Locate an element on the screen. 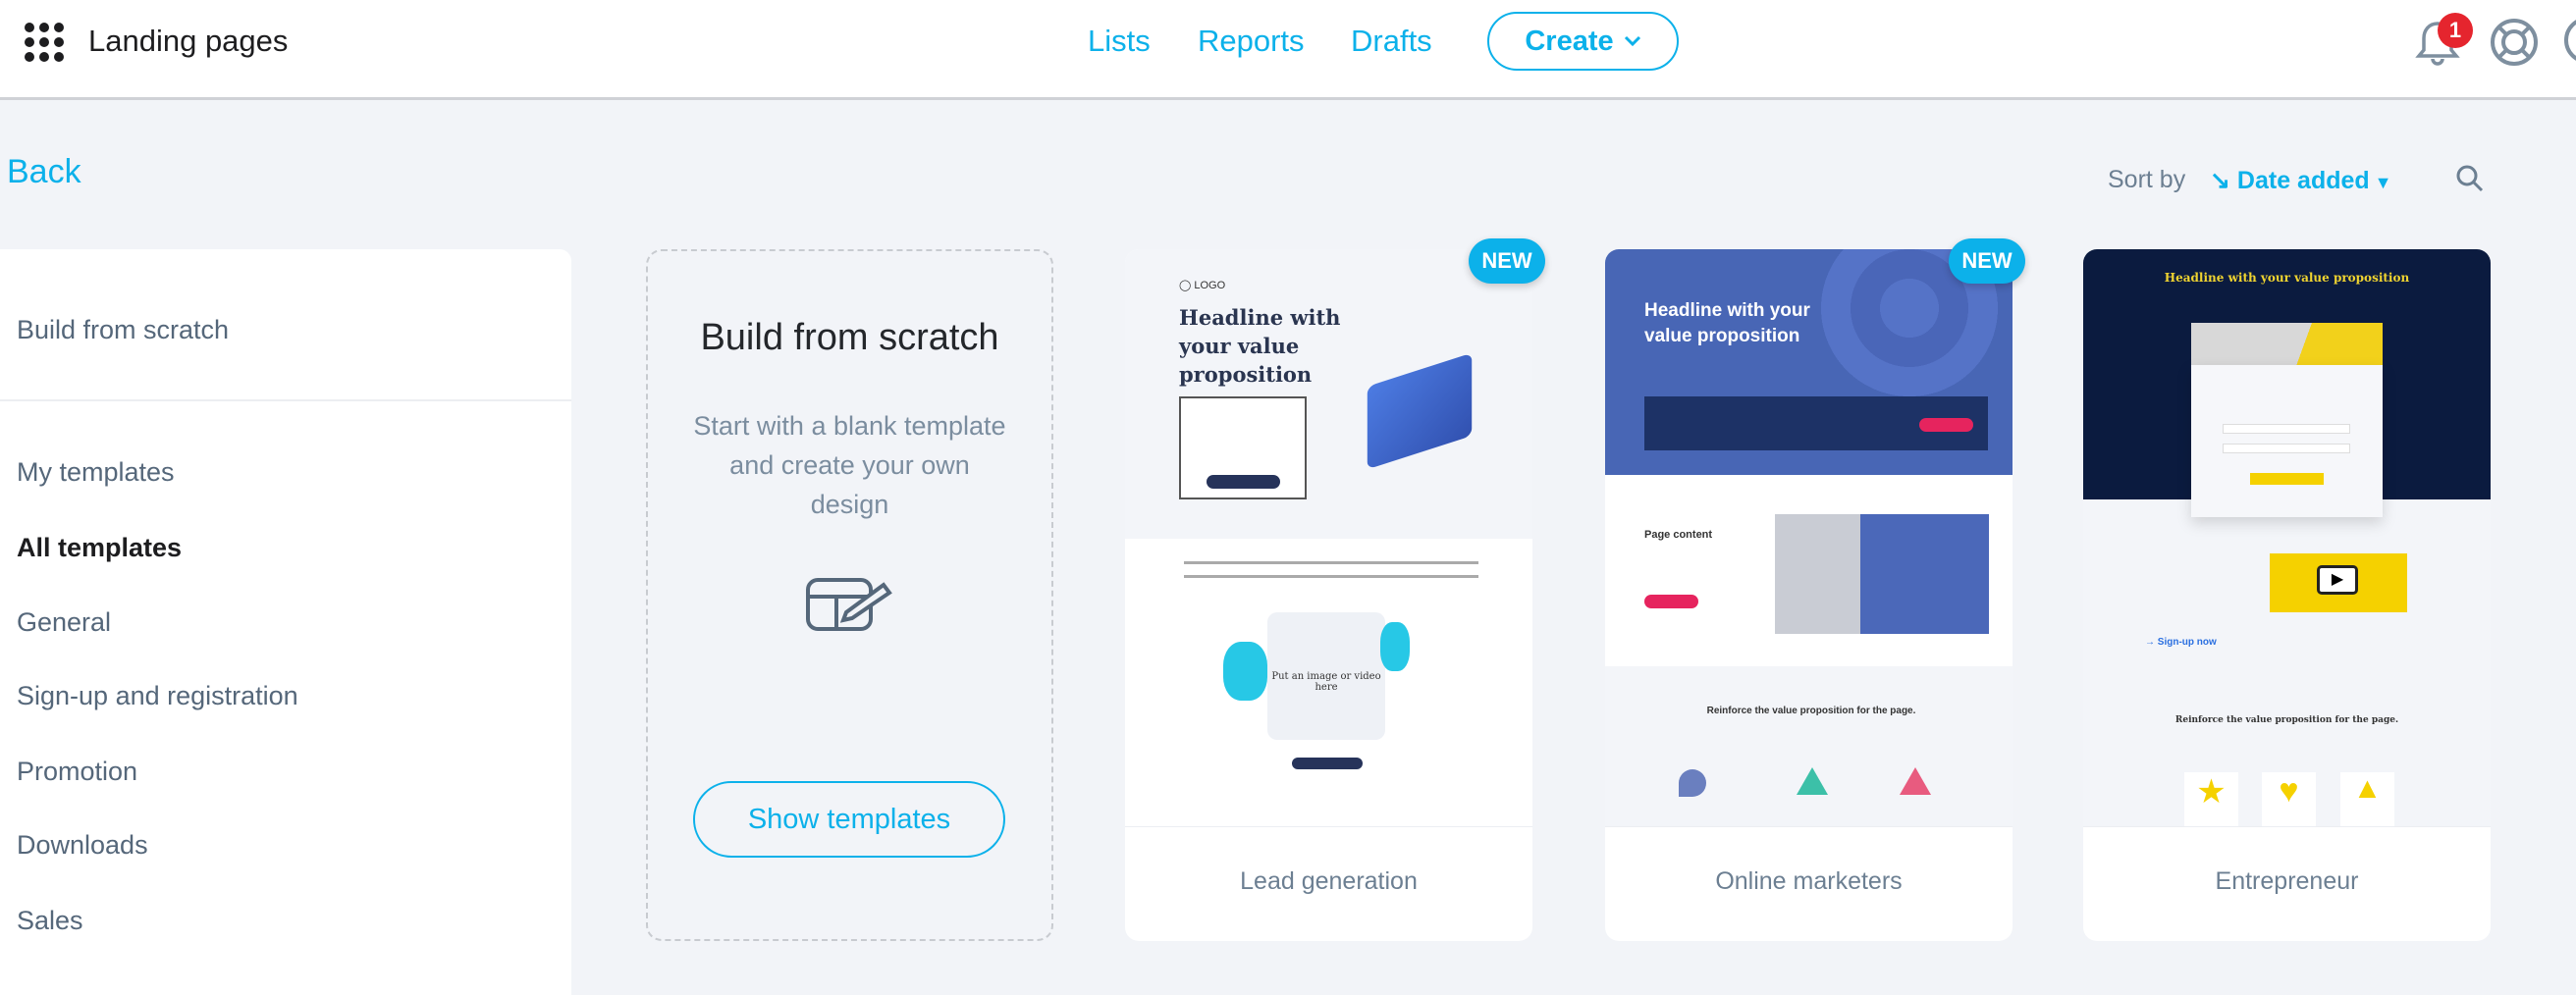  search-icon is located at coordinates (2470, 178).